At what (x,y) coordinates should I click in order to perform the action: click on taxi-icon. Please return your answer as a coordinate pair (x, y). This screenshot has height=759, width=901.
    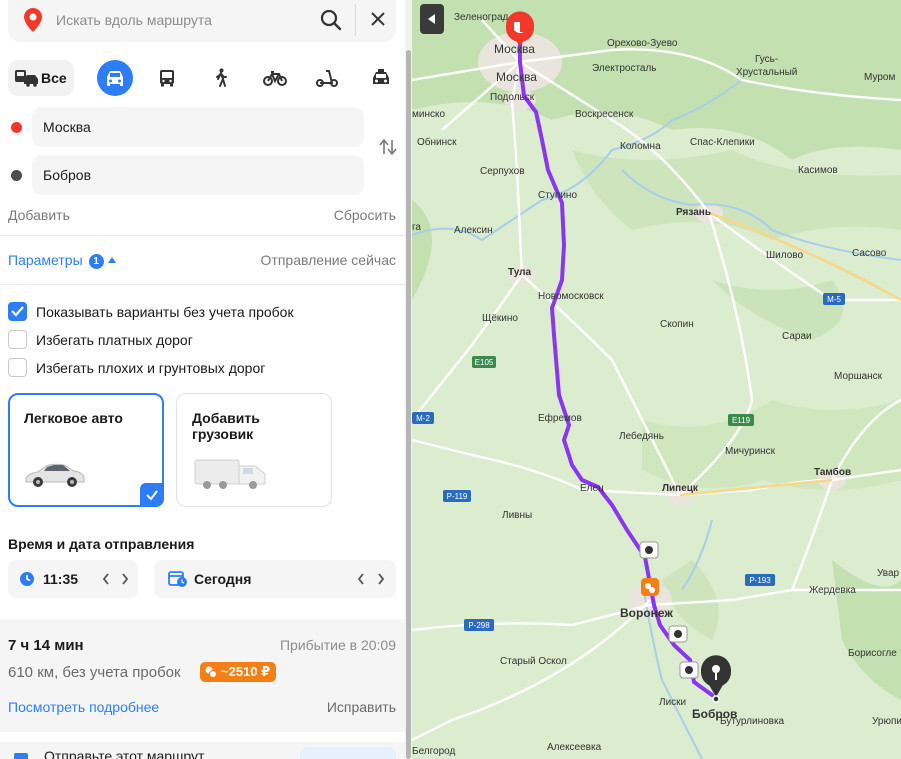
    Looking at the image, I should click on (381, 76).